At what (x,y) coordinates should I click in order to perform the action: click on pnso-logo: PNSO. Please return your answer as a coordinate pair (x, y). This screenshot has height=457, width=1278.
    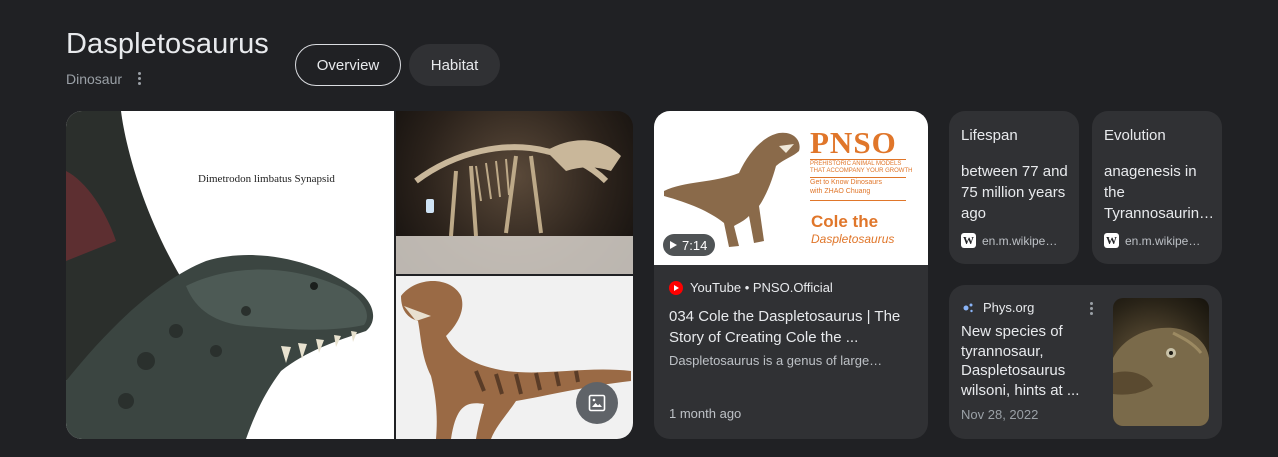
    Looking at the image, I should click on (853, 142).